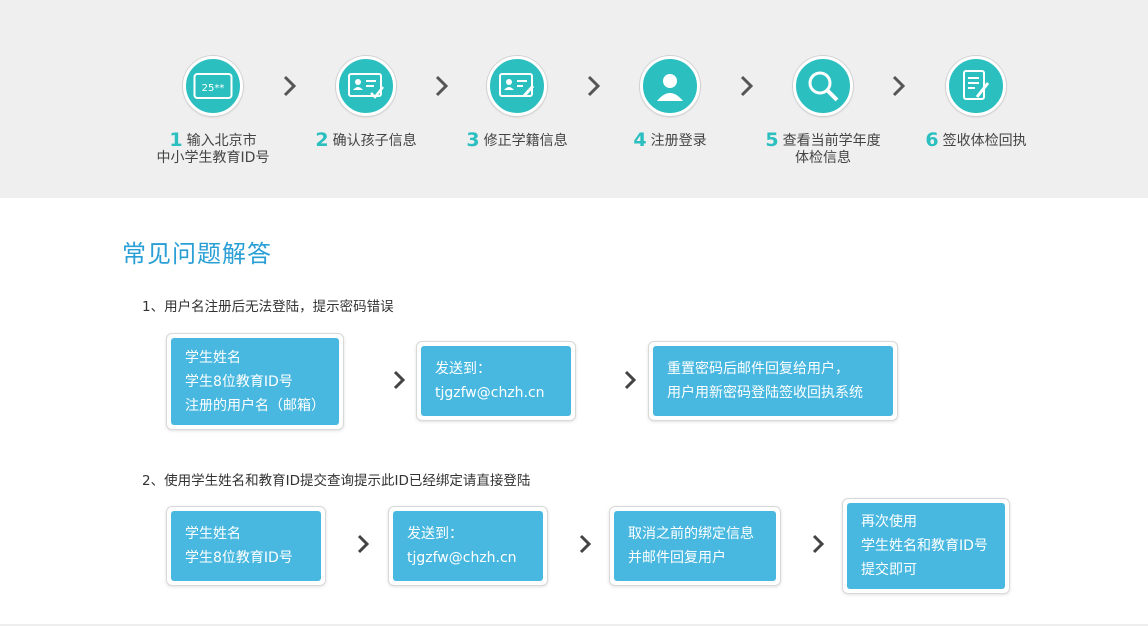 The width and height of the screenshot is (1148, 626). What do you see at coordinates (976, 140) in the screenshot?
I see `step-label: 6 签收体检回执` at bounding box center [976, 140].